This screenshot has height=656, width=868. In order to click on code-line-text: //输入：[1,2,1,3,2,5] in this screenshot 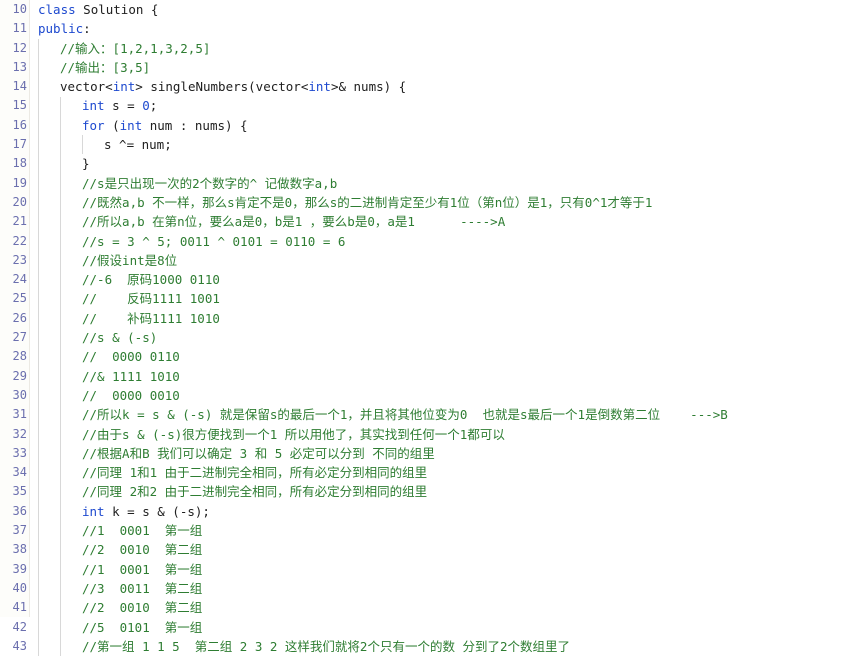, I will do `click(135, 48)`.